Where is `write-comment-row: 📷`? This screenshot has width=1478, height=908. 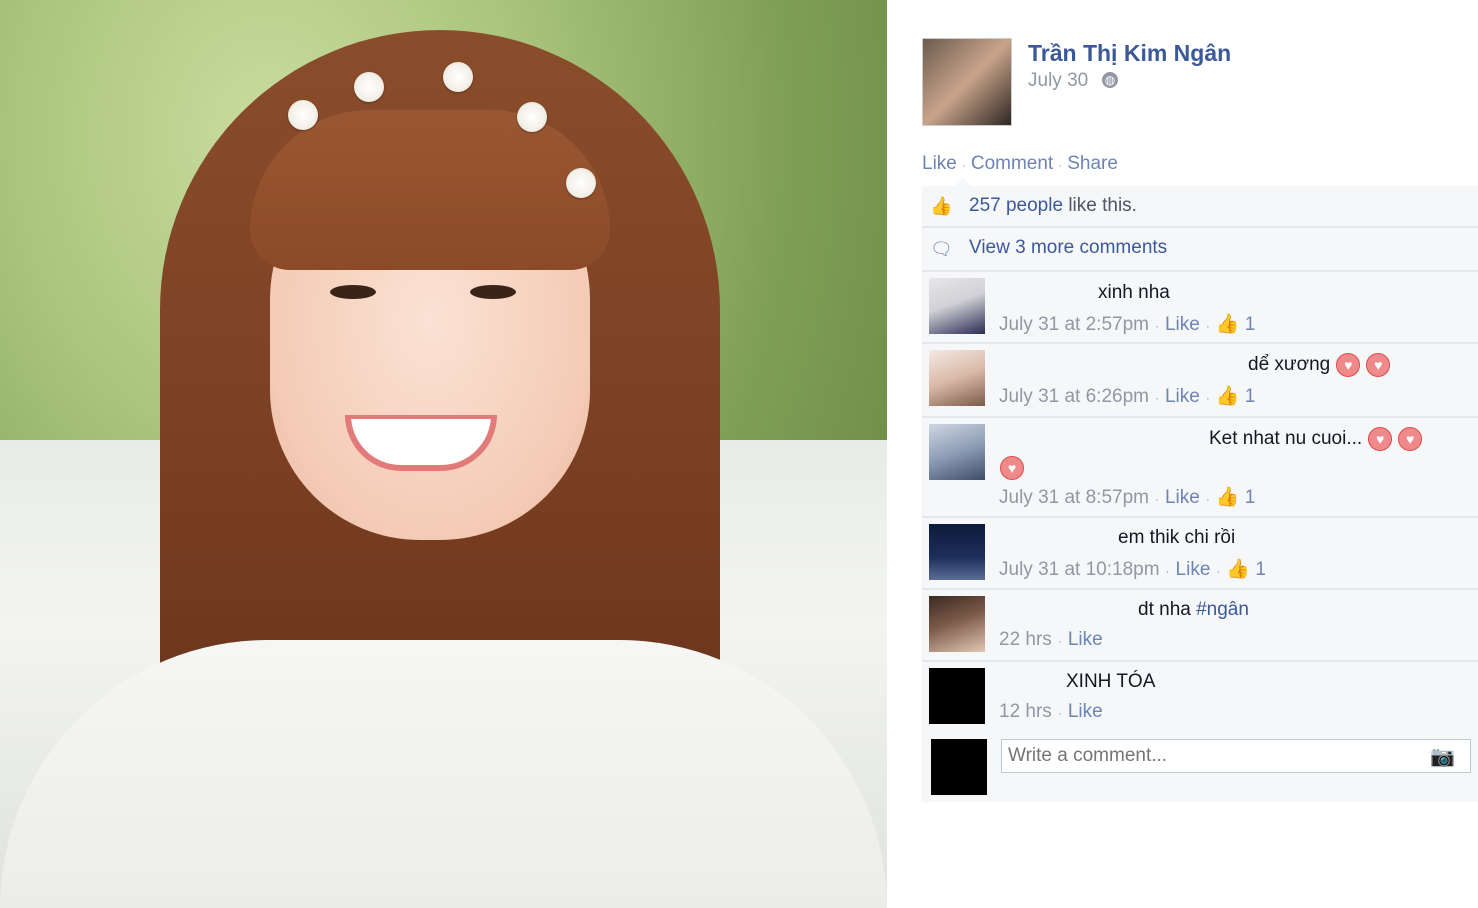
write-comment-row: 📷 is located at coordinates (1200, 766).